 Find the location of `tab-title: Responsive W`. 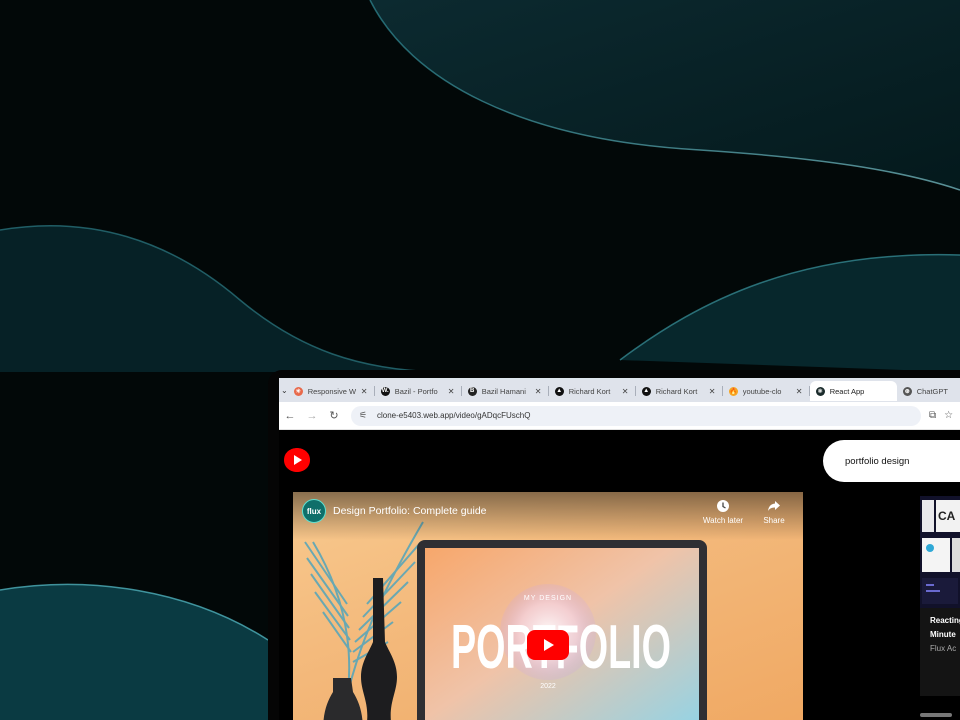

tab-title: Responsive W is located at coordinates (332, 391).